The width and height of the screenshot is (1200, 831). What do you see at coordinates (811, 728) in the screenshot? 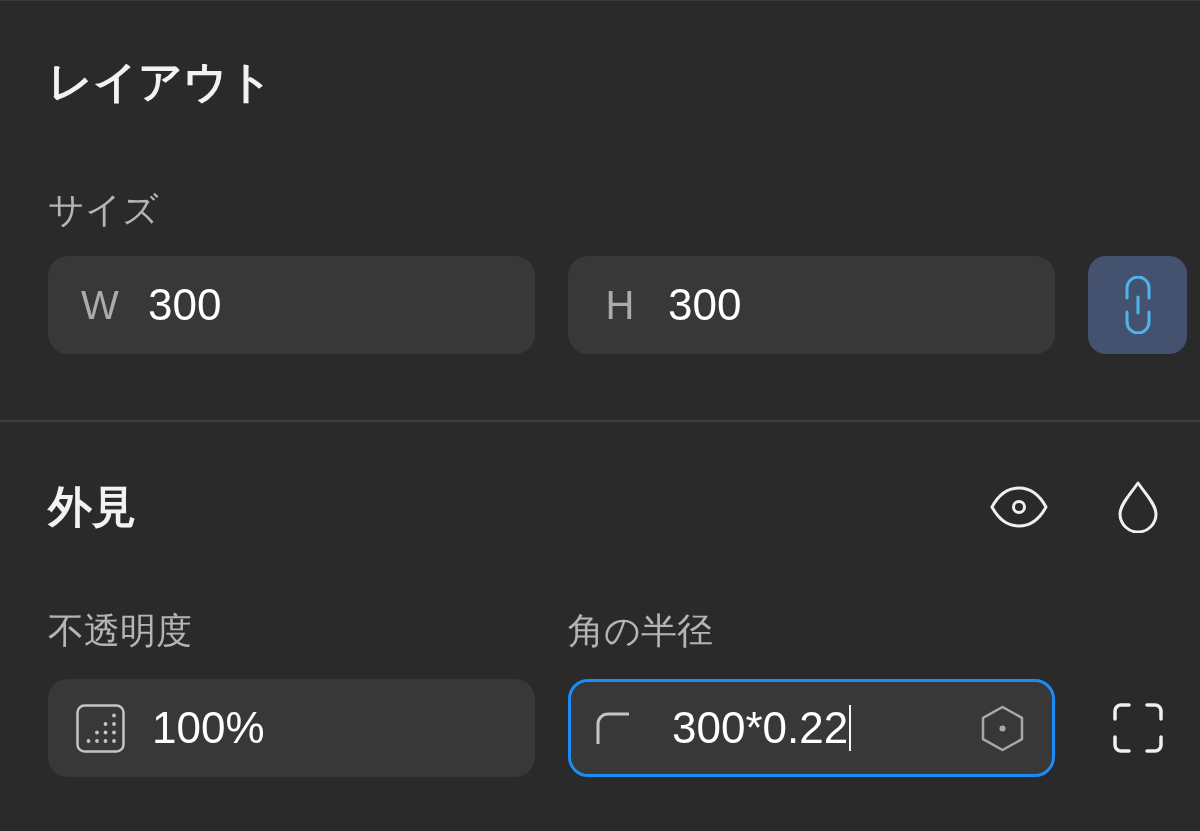
I see `corner-radius-field: 300*0.22` at bounding box center [811, 728].